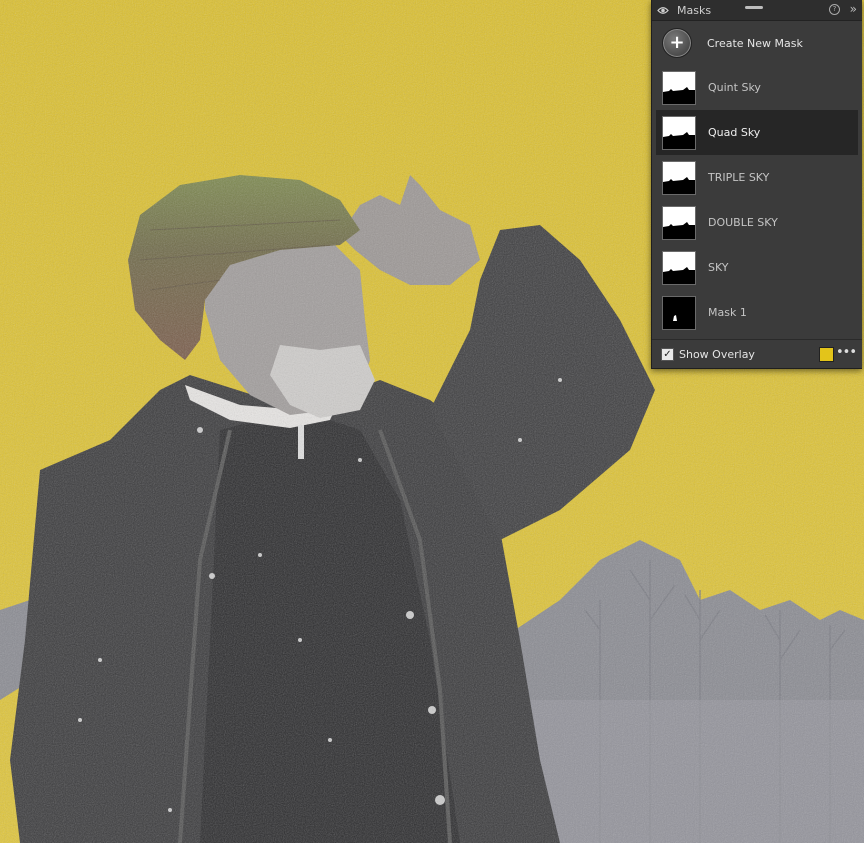 The height and width of the screenshot is (843, 864). I want to click on show-overlay-label: Show Overlay, so click(717, 354).